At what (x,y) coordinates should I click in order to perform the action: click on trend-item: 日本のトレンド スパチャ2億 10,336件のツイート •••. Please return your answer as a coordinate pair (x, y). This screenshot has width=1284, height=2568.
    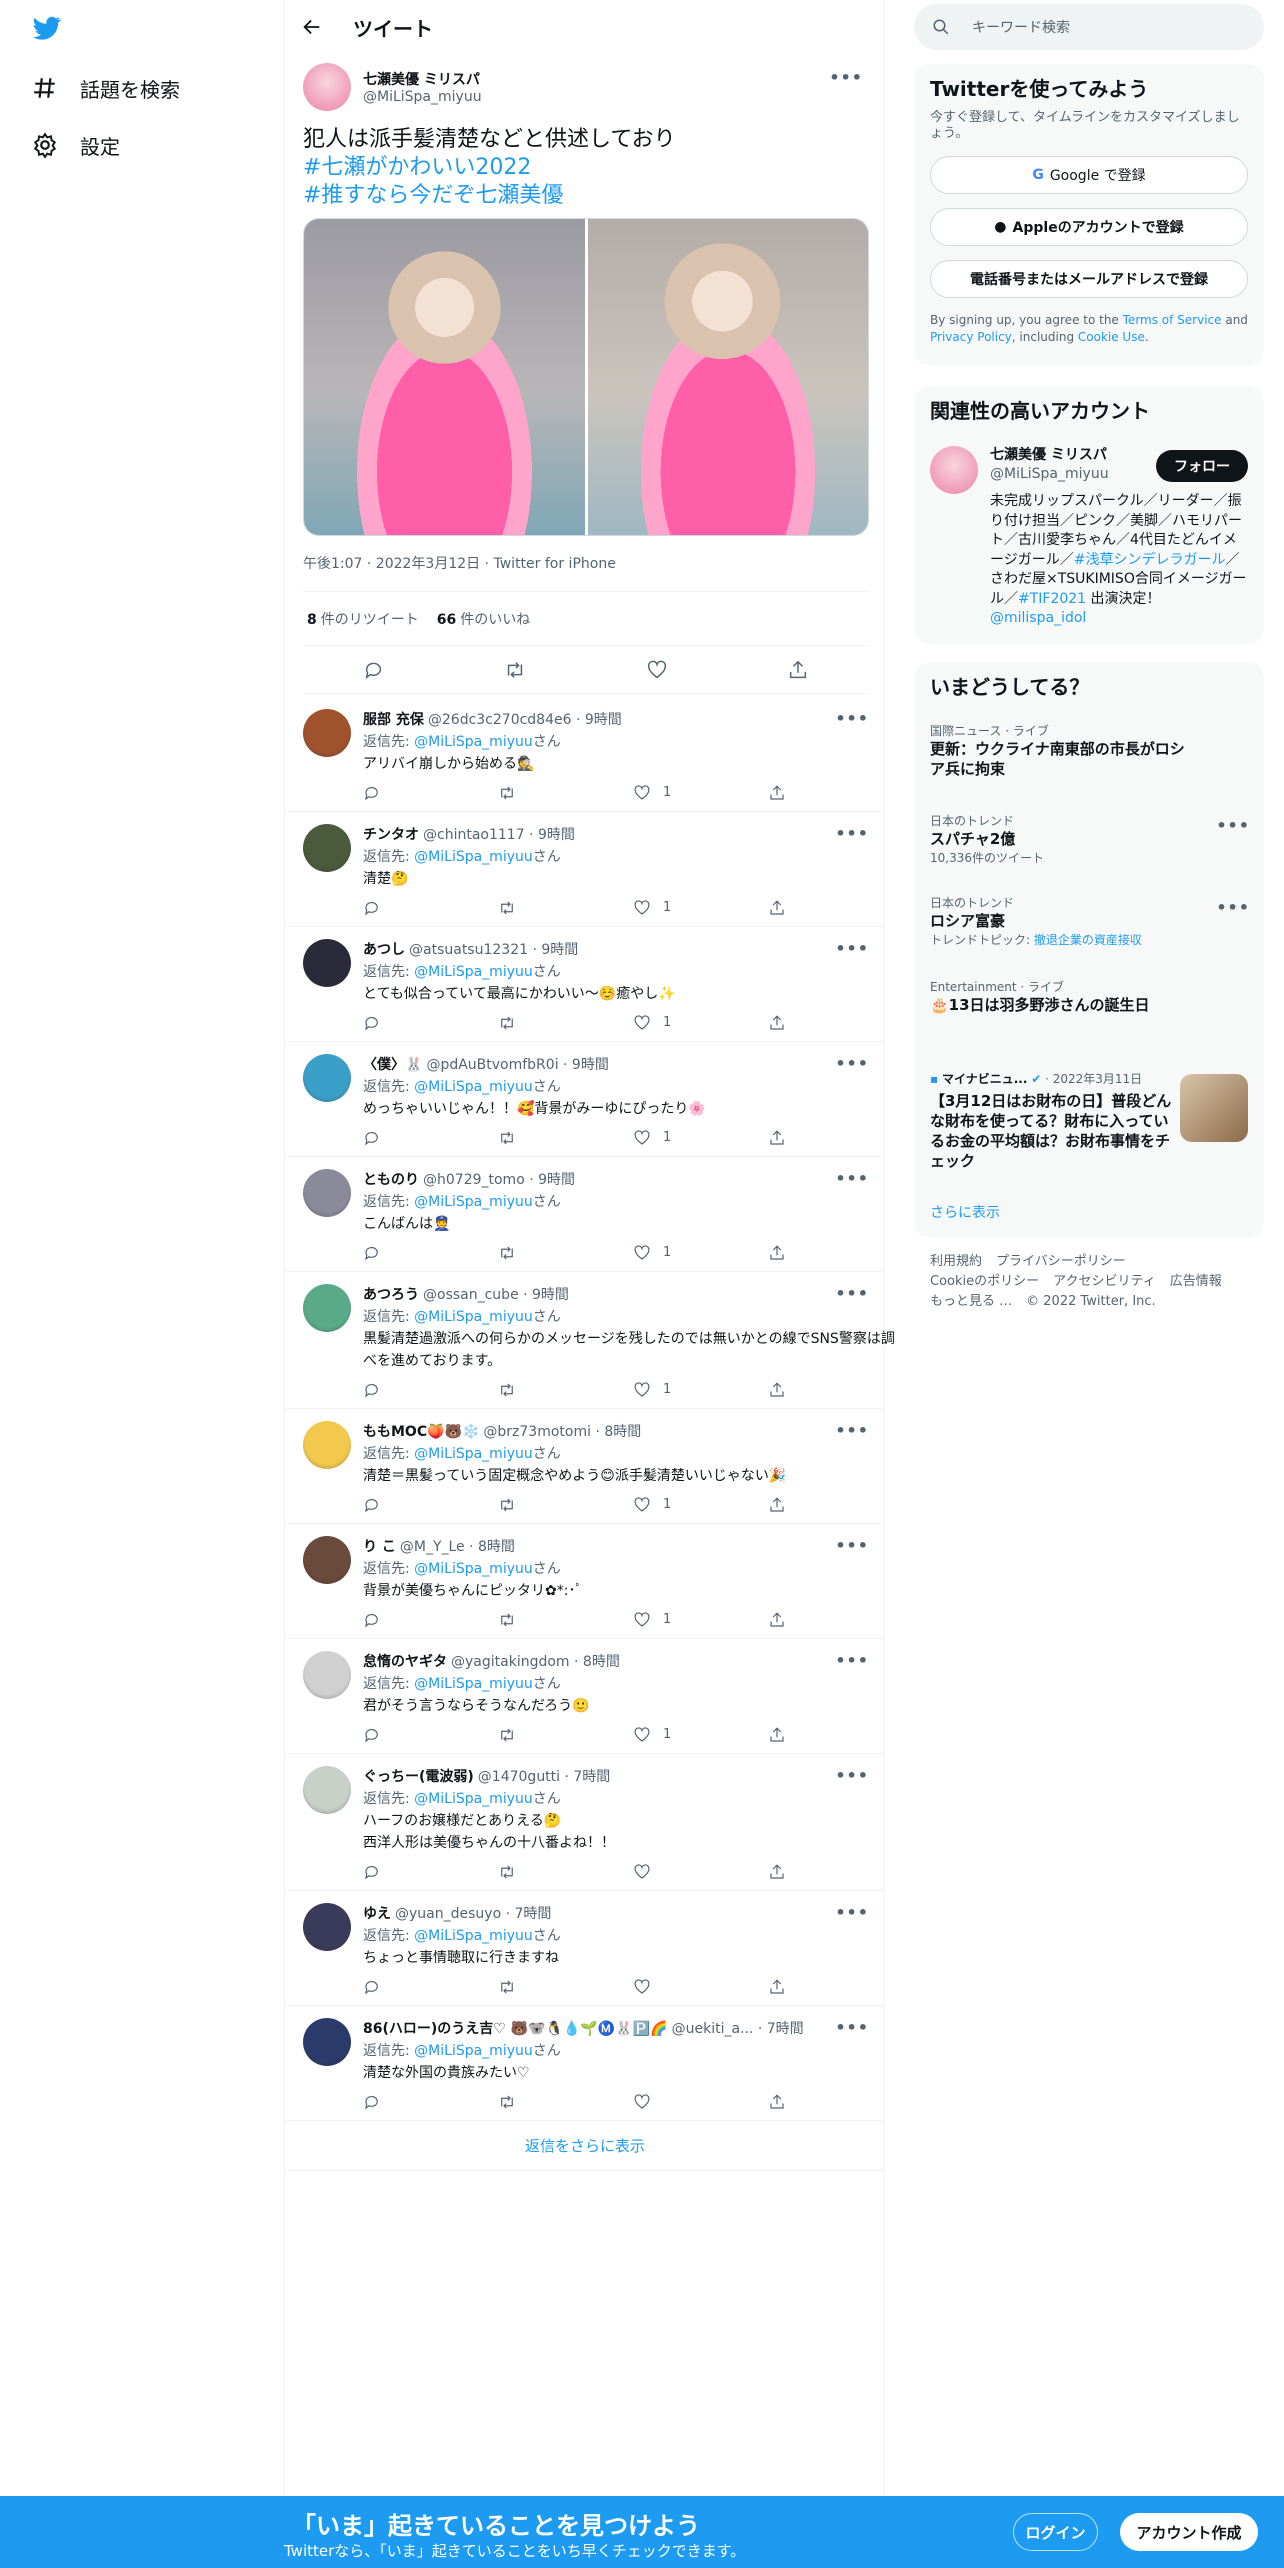
    Looking at the image, I should click on (1089, 839).